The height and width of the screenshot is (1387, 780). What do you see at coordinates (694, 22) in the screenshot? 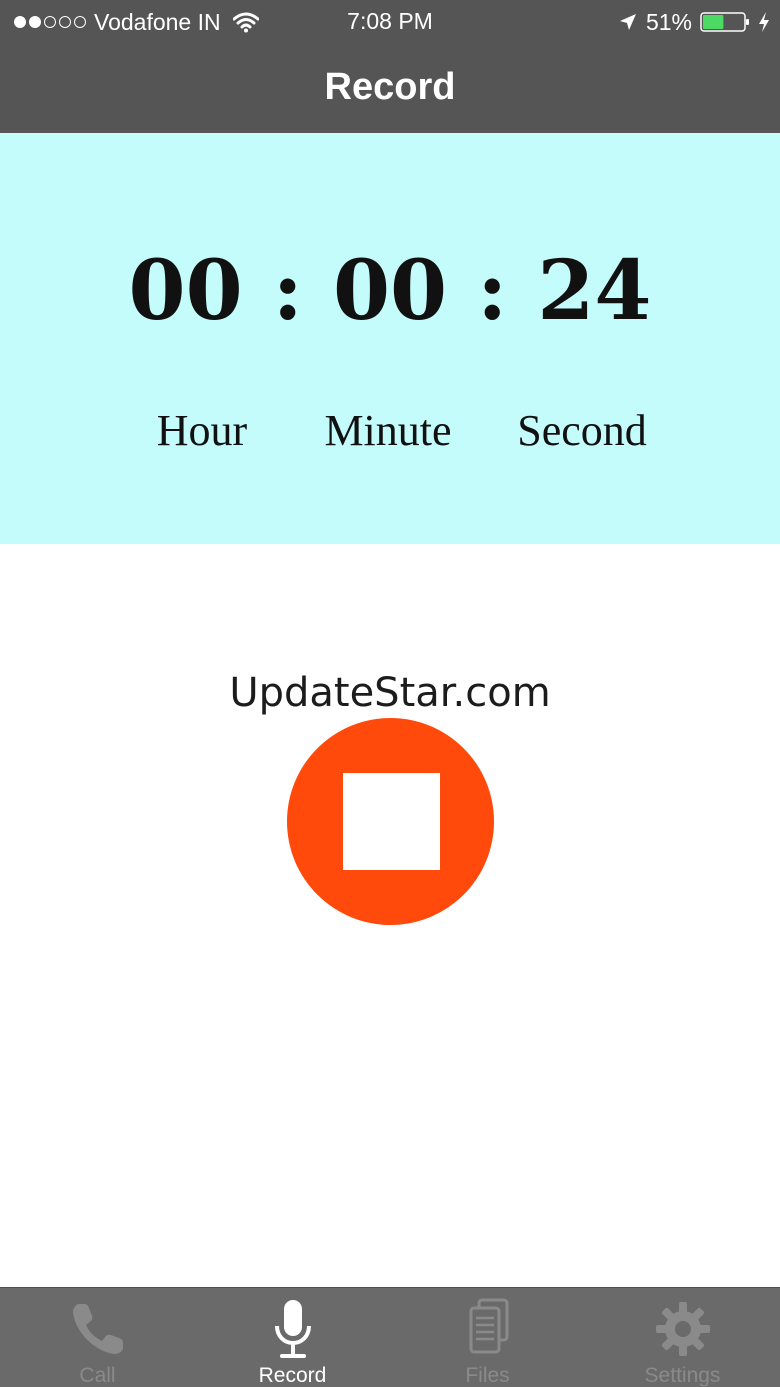
I see `status-right: 51%` at bounding box center [694, 22].